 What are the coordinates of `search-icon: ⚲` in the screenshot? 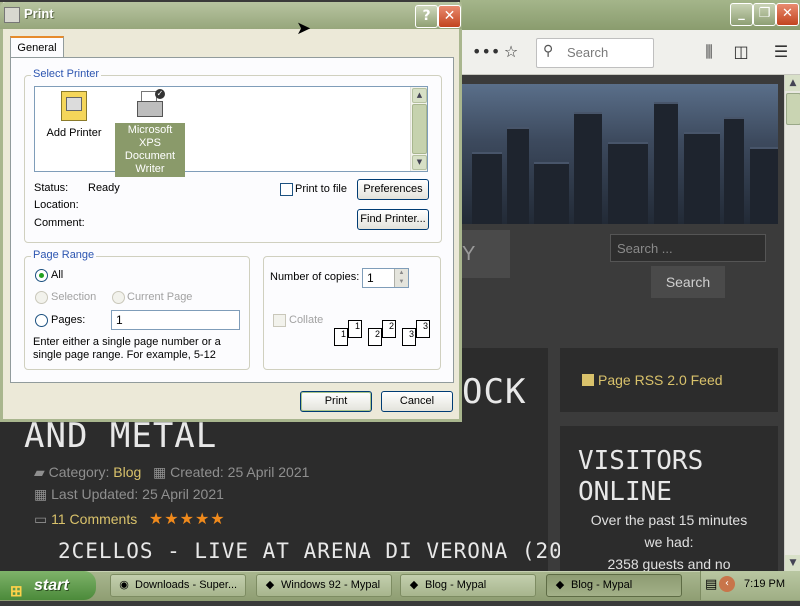 It's located at (548, 51).